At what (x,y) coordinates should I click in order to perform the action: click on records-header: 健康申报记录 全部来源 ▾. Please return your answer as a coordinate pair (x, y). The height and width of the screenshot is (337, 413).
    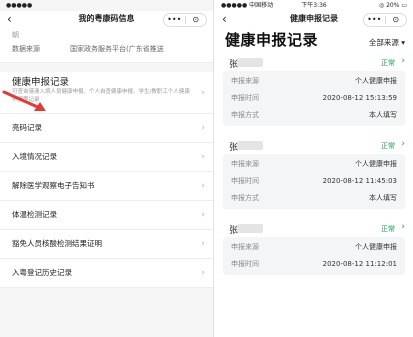
    Looking at the image, I should click on (314, 40).